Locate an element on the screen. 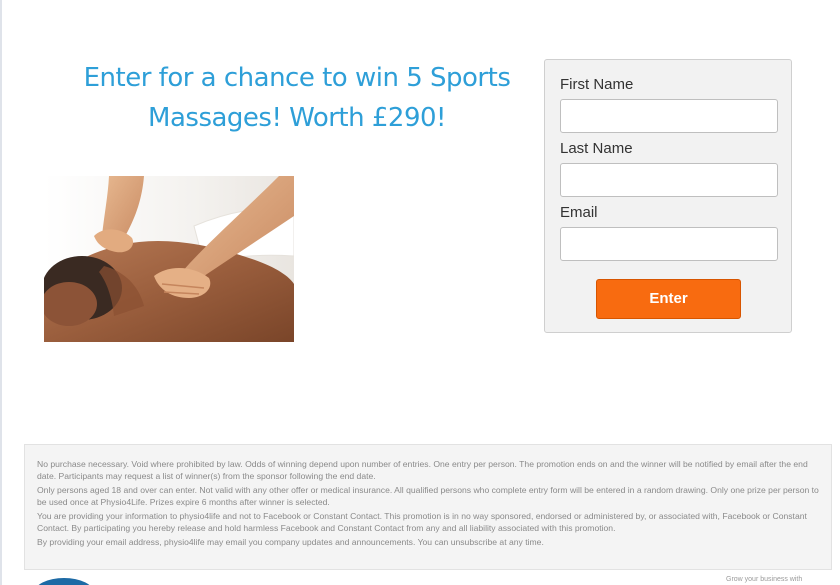  email-input is located at coordinates (669, 244).